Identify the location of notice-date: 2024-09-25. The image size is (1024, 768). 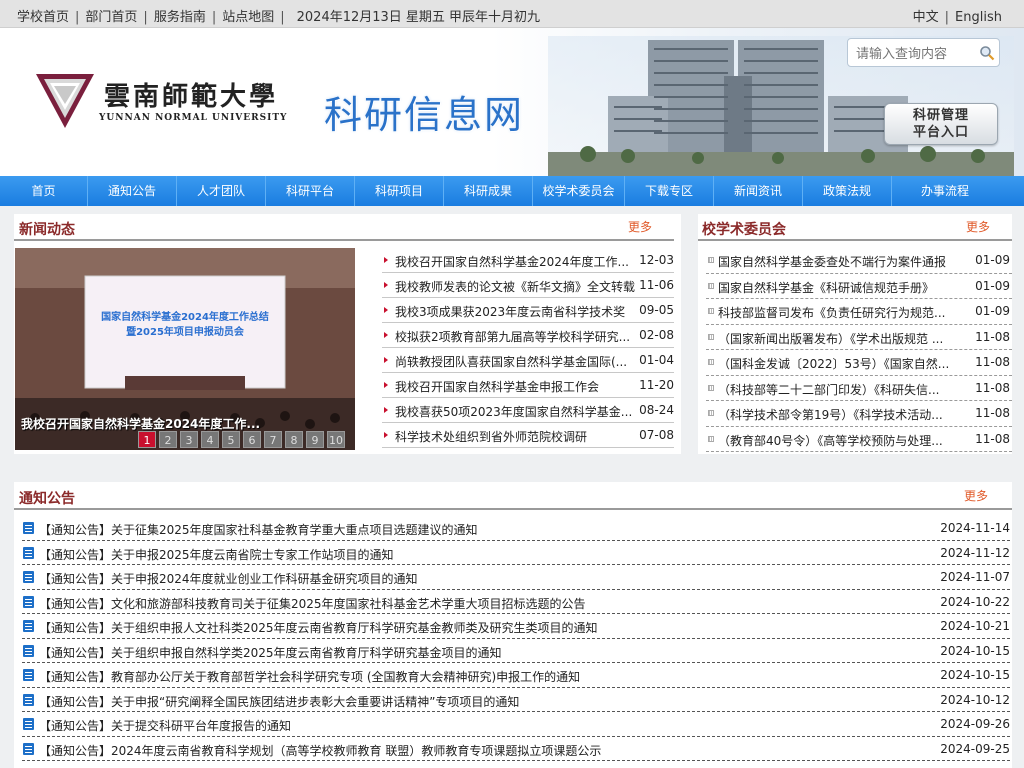
(975, 748).